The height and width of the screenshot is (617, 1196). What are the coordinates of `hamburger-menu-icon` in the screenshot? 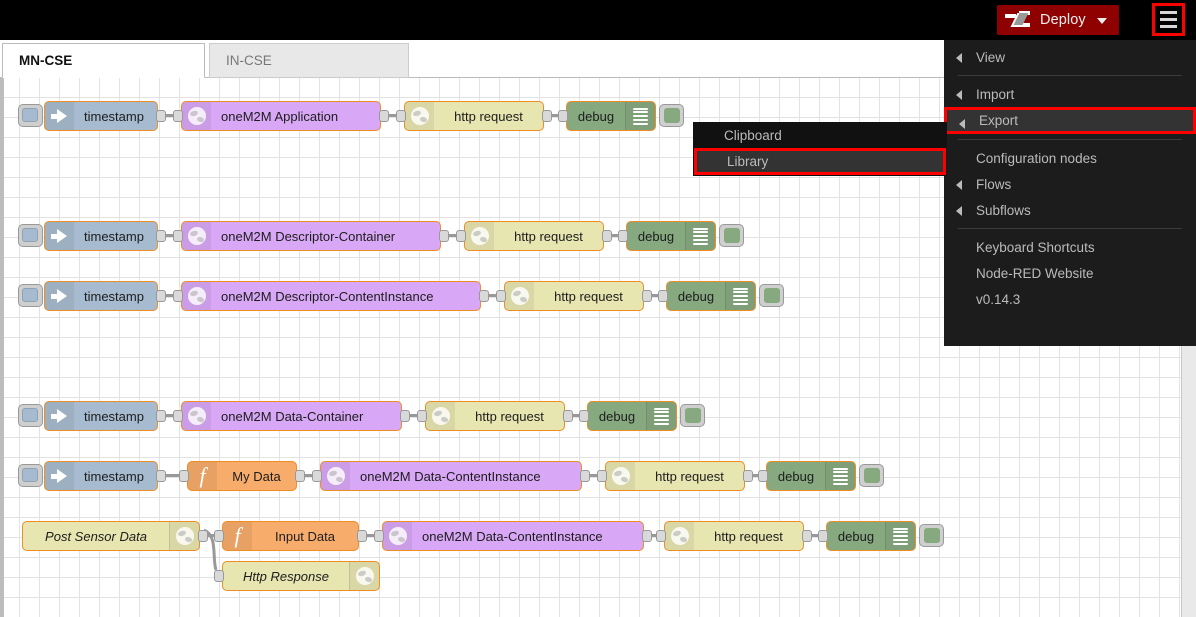 It's located at (1168, 19).